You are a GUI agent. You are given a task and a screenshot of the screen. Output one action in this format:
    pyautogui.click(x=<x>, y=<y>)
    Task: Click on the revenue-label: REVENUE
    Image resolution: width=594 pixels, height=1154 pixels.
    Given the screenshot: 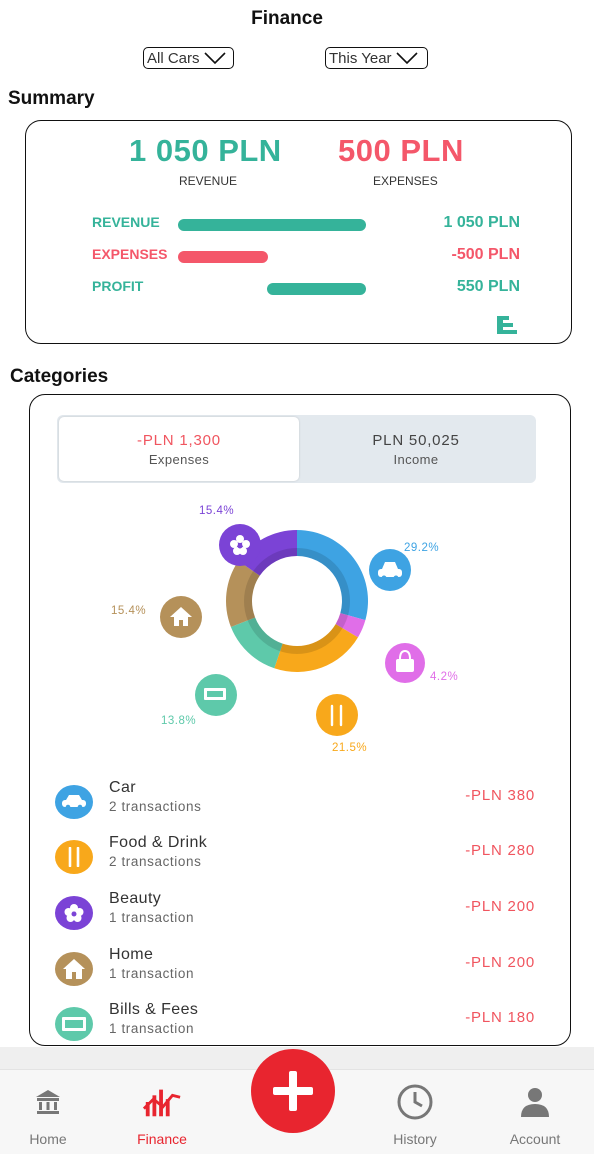 What is the action you would take?
    pyautogui.click(x=126, y=222)
    